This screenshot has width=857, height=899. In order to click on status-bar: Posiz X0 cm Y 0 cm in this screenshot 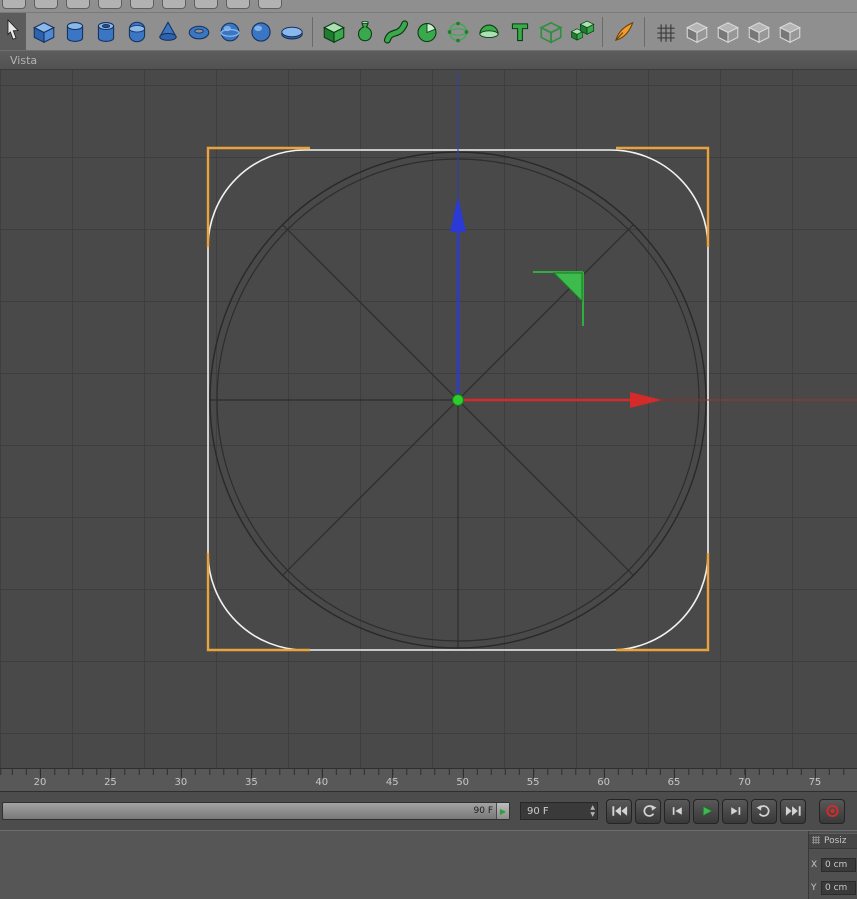, I will do `click(428, 864)`.